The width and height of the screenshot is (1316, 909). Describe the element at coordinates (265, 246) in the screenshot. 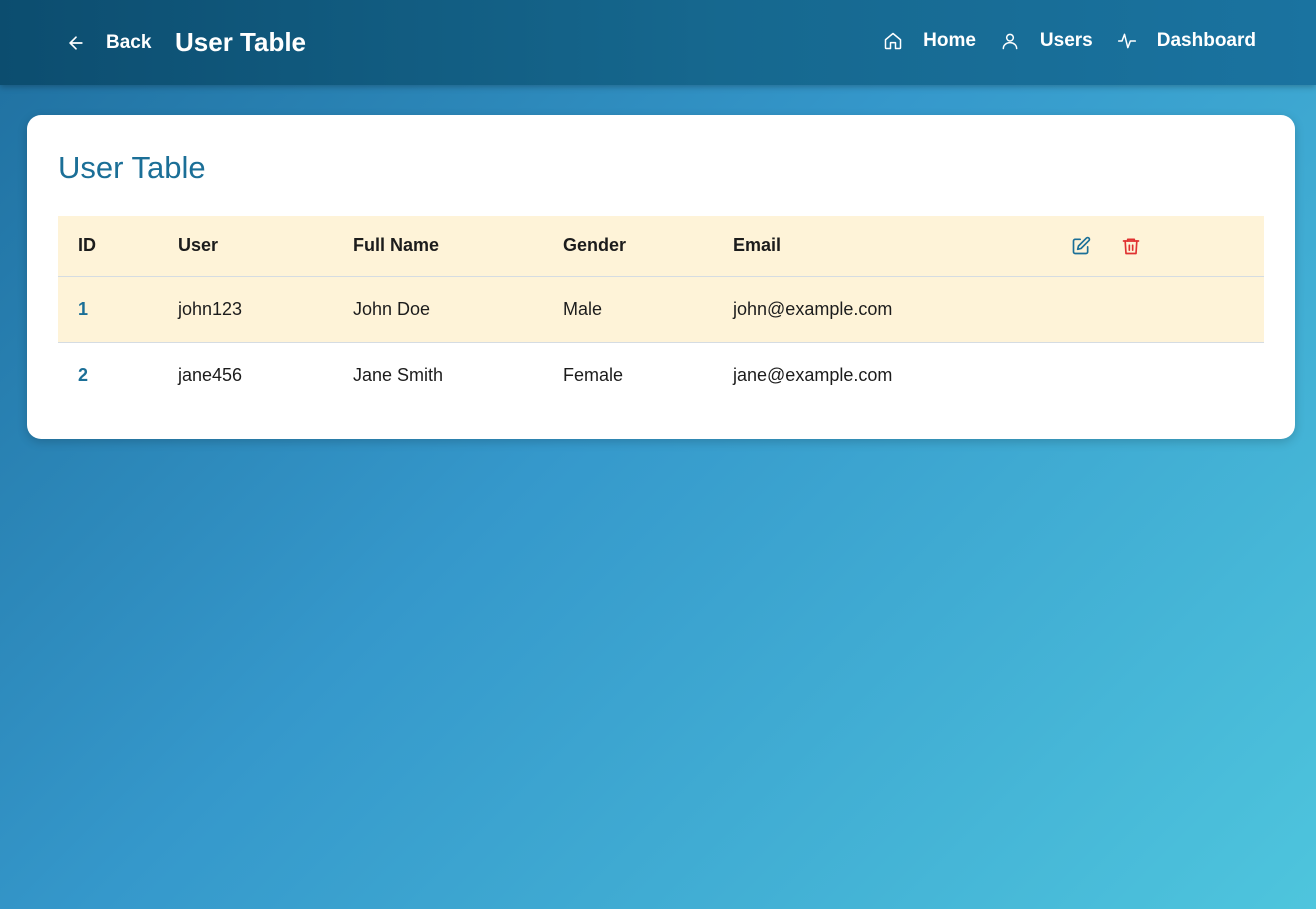

I see `column-header-user: User` at that location.